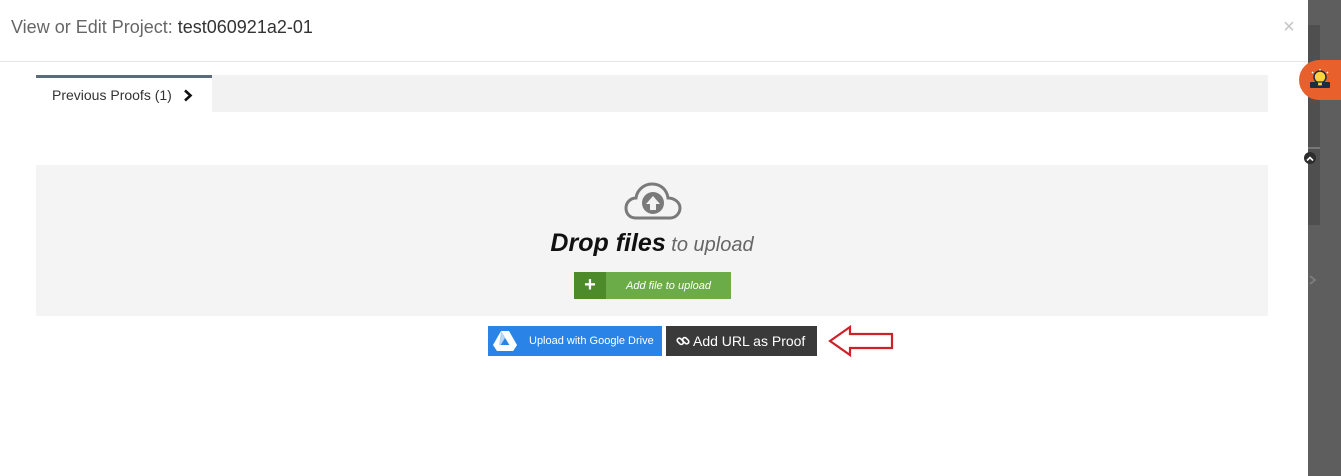  What do you see at coordinates (1310, 158) in the screenshot?
I see `scroll-up-icon` at bounding box center [1310, 158].